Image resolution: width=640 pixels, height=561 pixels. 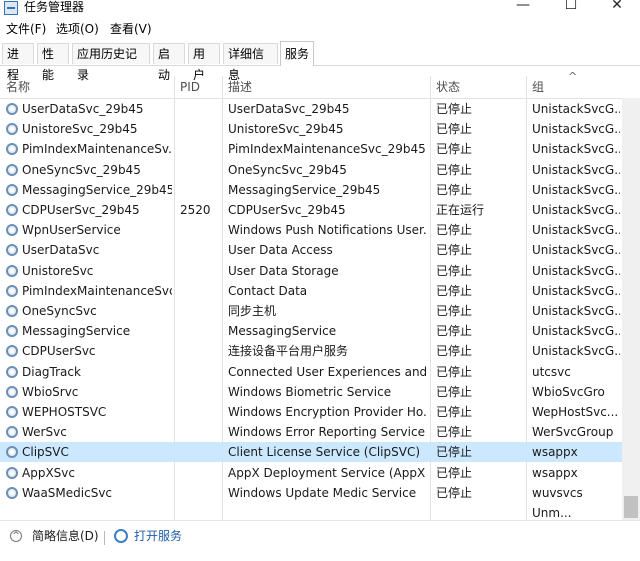 I want to click on cell-name: WaaSMedicSvc, so click(x=67, y=492).